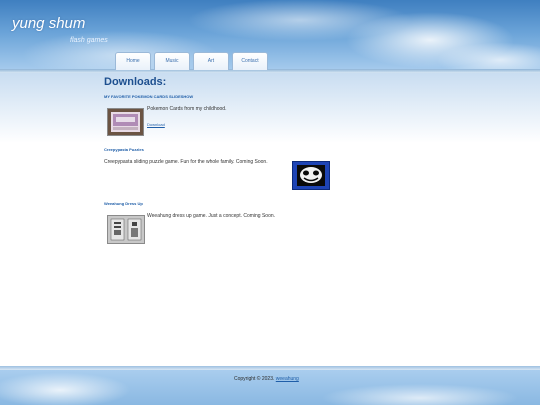 The height and width of the screenshot is (405, 540). I want to click on dressup-image, so click(126, 229).